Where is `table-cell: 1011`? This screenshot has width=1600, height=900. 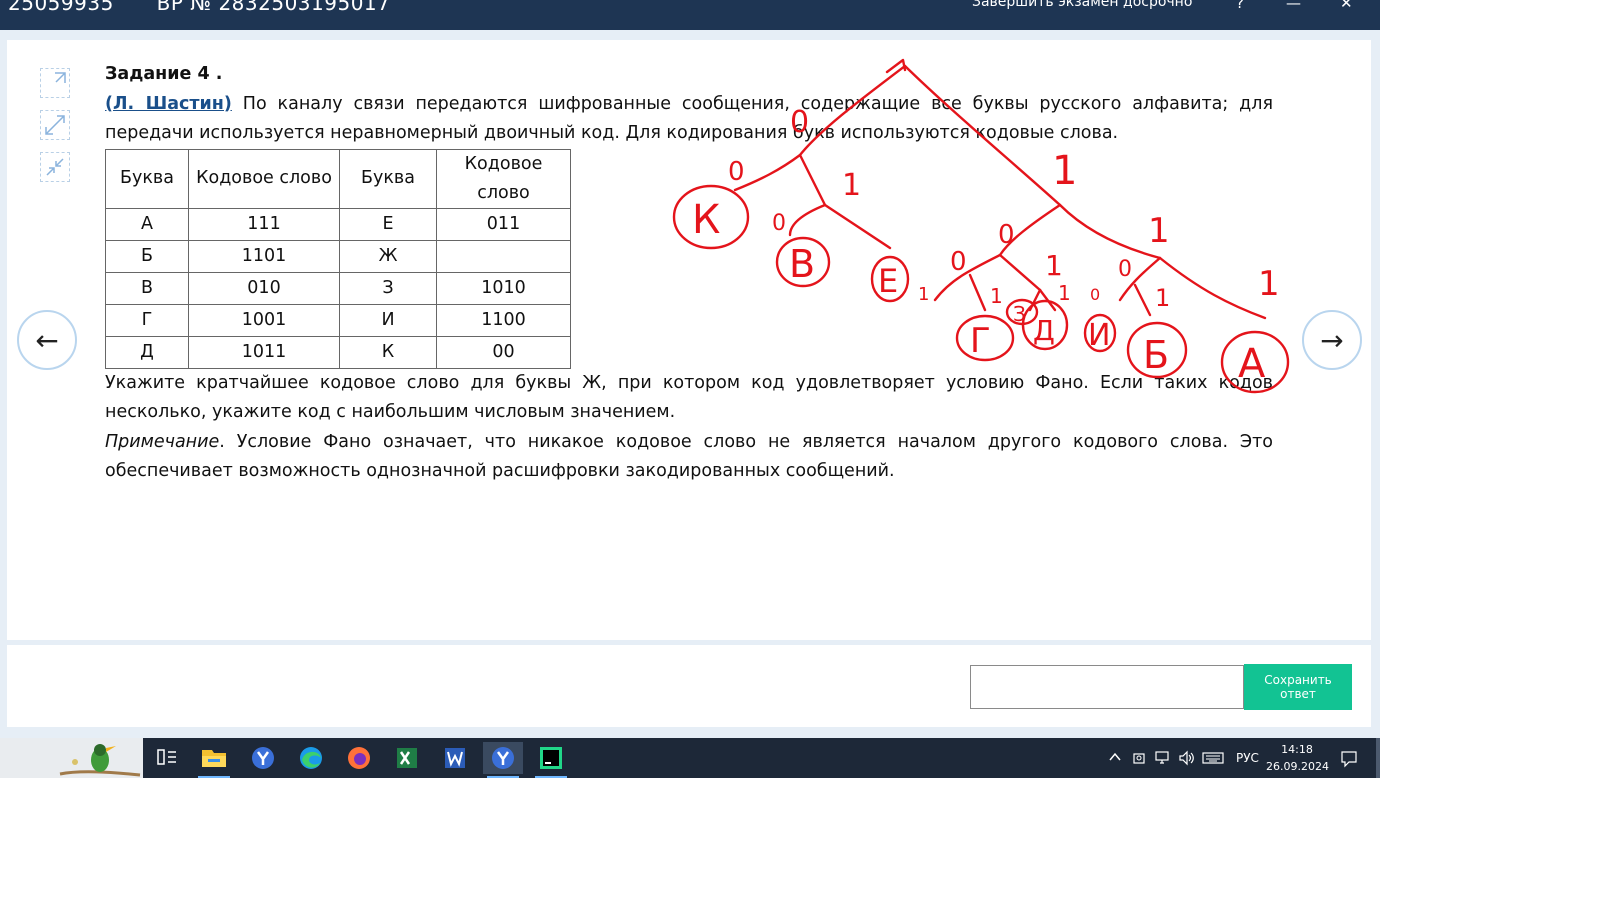 table-cell: 1011 is located at coordinates (264, 352).